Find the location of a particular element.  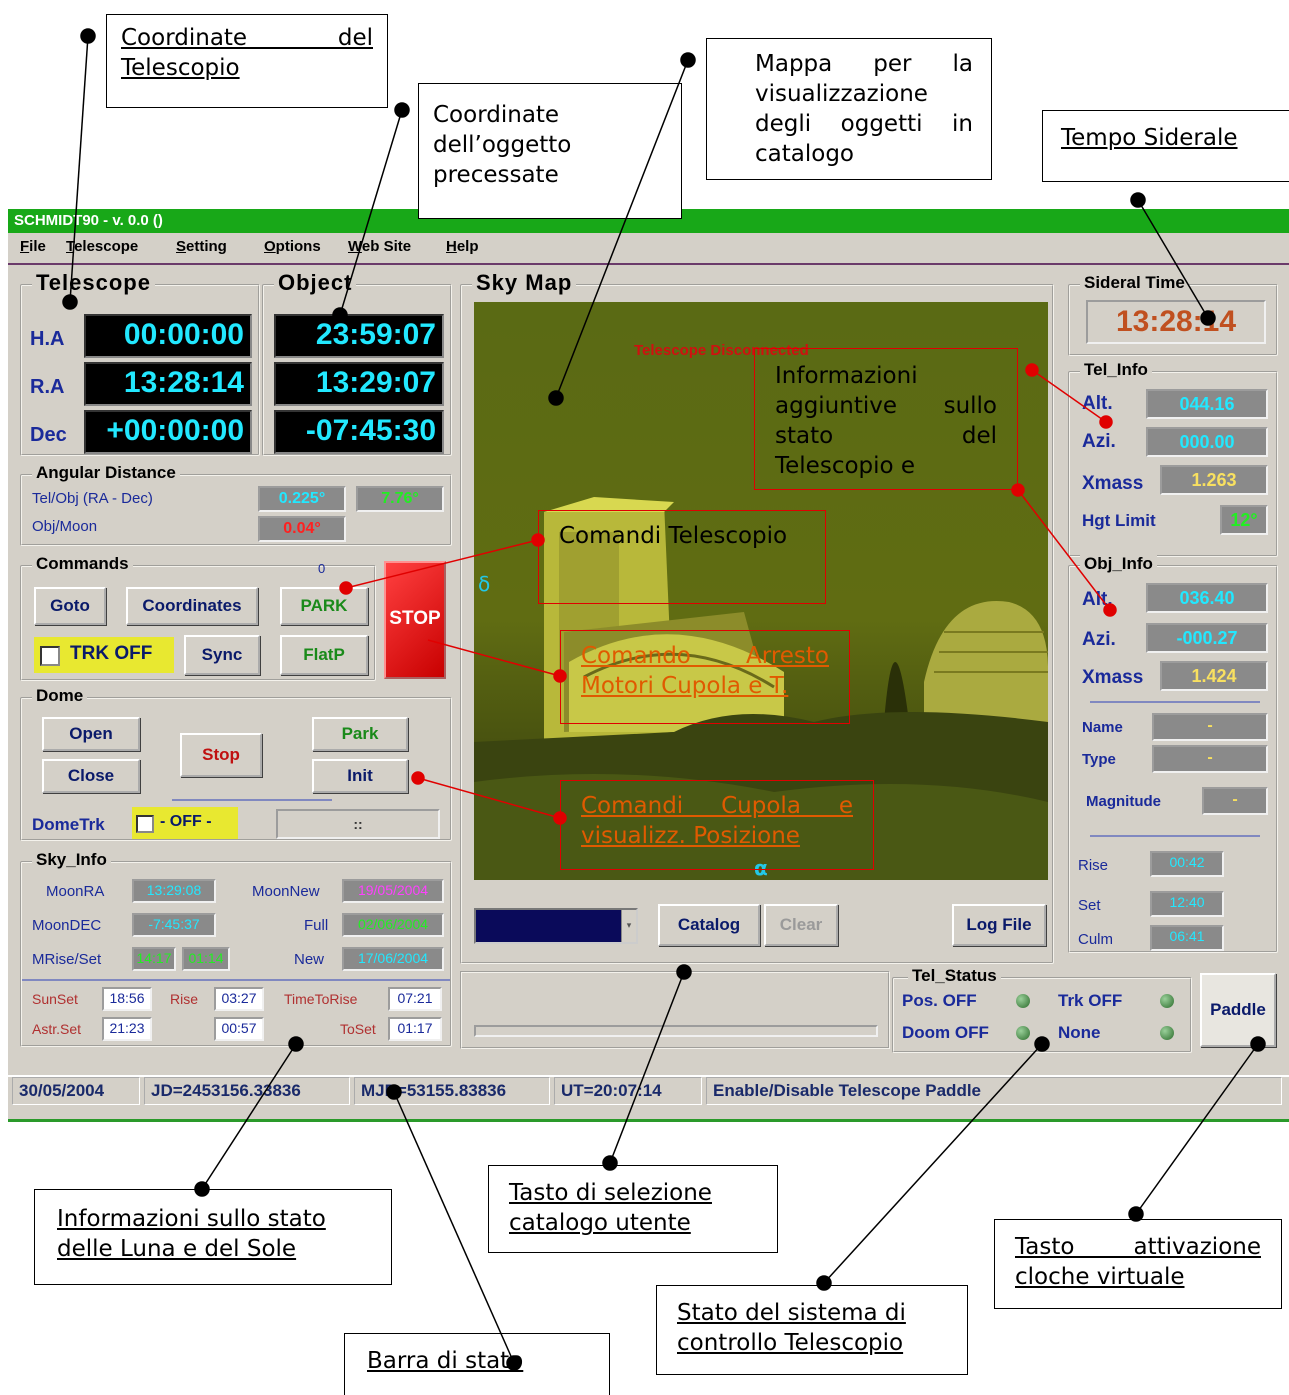

object-ra-display: 13:29:07 is located at coordinates (359, 384).